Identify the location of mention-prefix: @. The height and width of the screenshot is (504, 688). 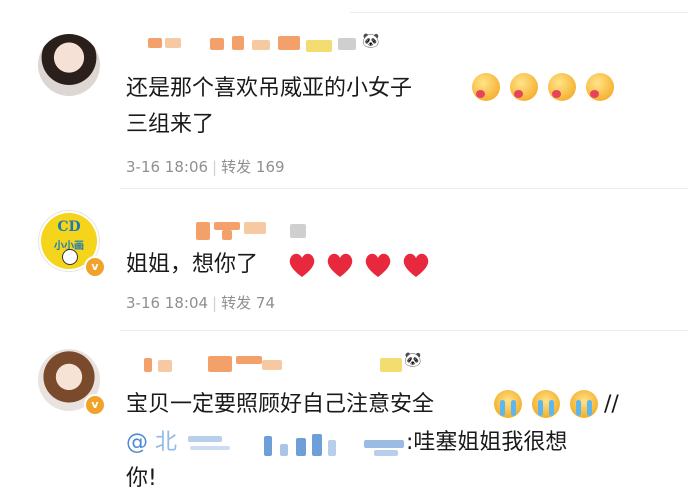
(137, 442).